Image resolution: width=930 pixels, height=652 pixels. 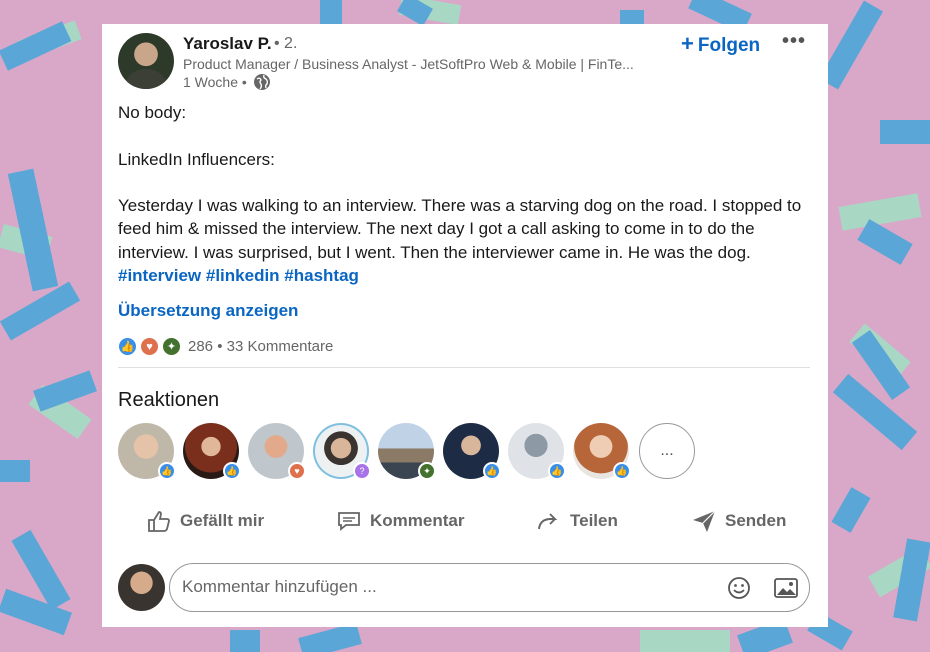 I want to click on divider, so click(x=464, y=367).